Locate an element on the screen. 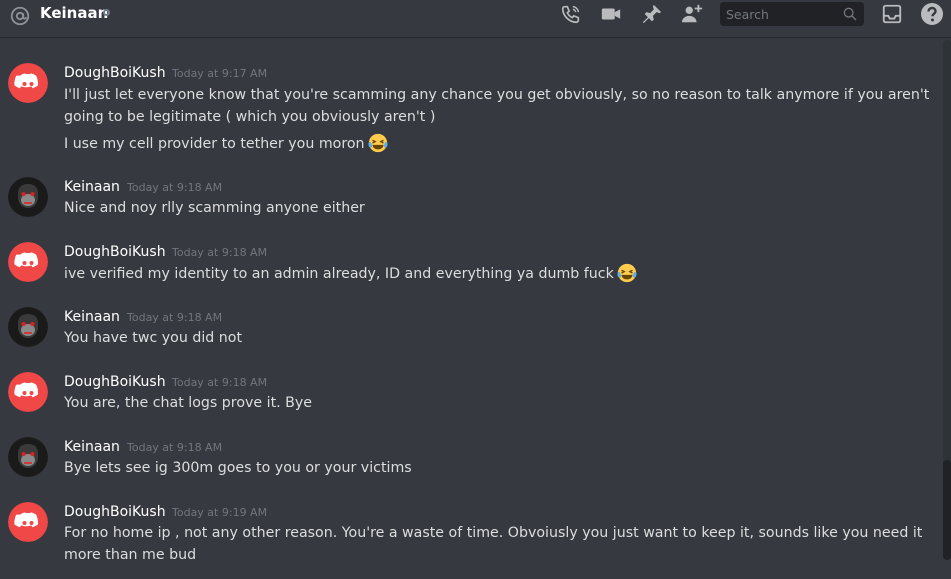 The height and width of the screenshot is (579, 951). clipped-previous-message is located at coordinates (66, 41).